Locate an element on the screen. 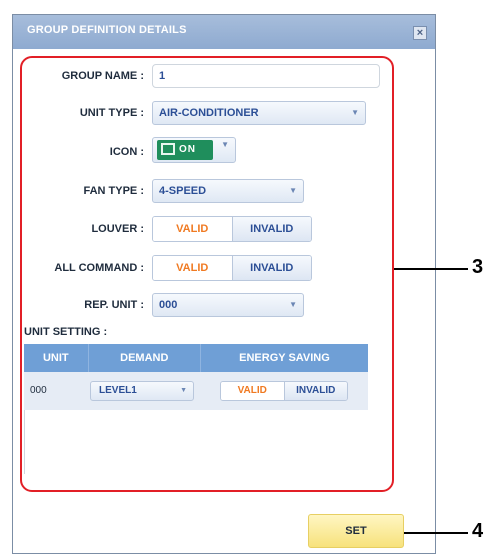  louver-valid-option: VALID is located at coordinates (193, 229).